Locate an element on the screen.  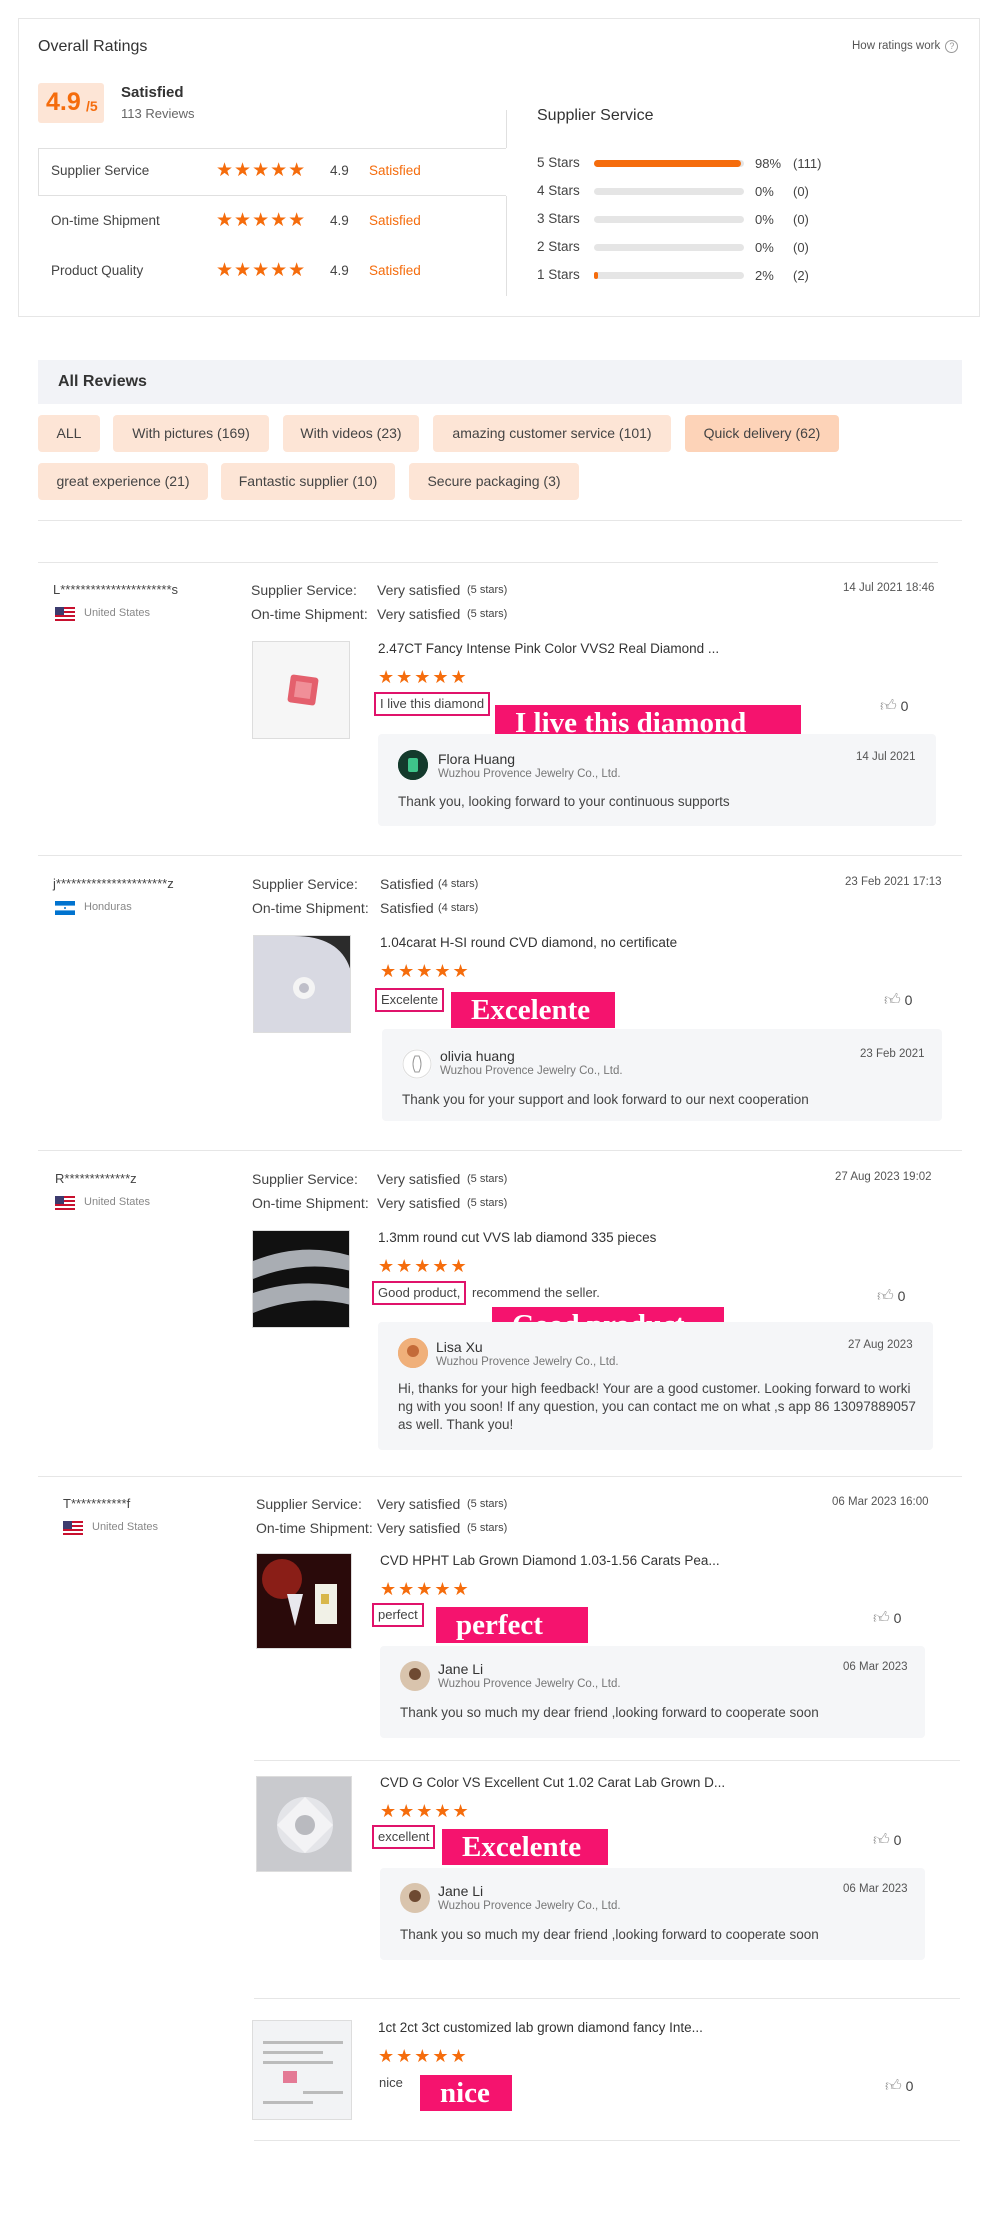
on-time-stars: (5 stars) is located at coordinates (487, 1203).